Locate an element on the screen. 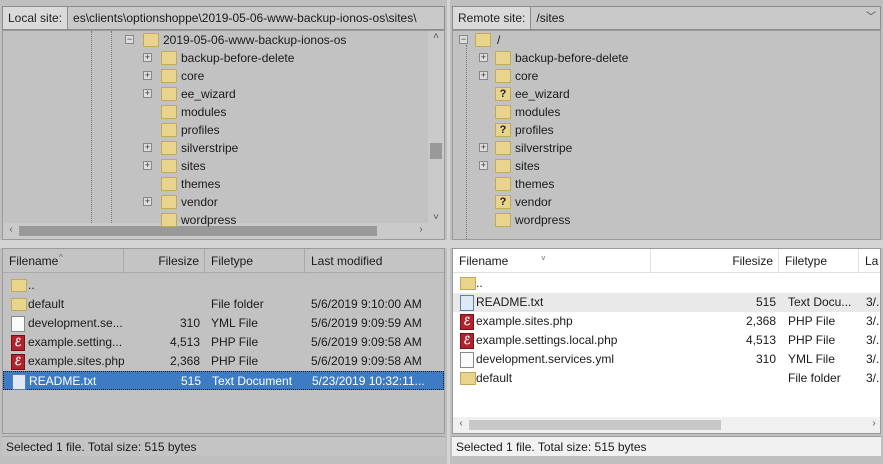 This screenshot has height=464, width=883. tree-node-label: vendor is located at coordinates (533, 202).